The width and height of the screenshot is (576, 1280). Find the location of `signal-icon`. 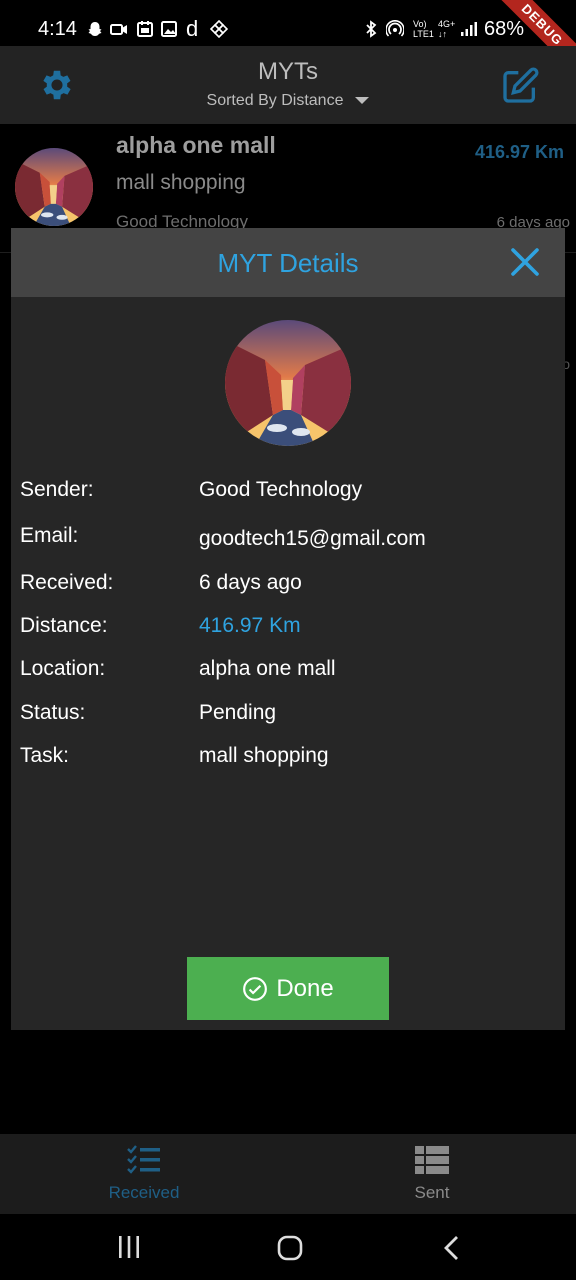

signal-icon is located at coordinates (469, 29).